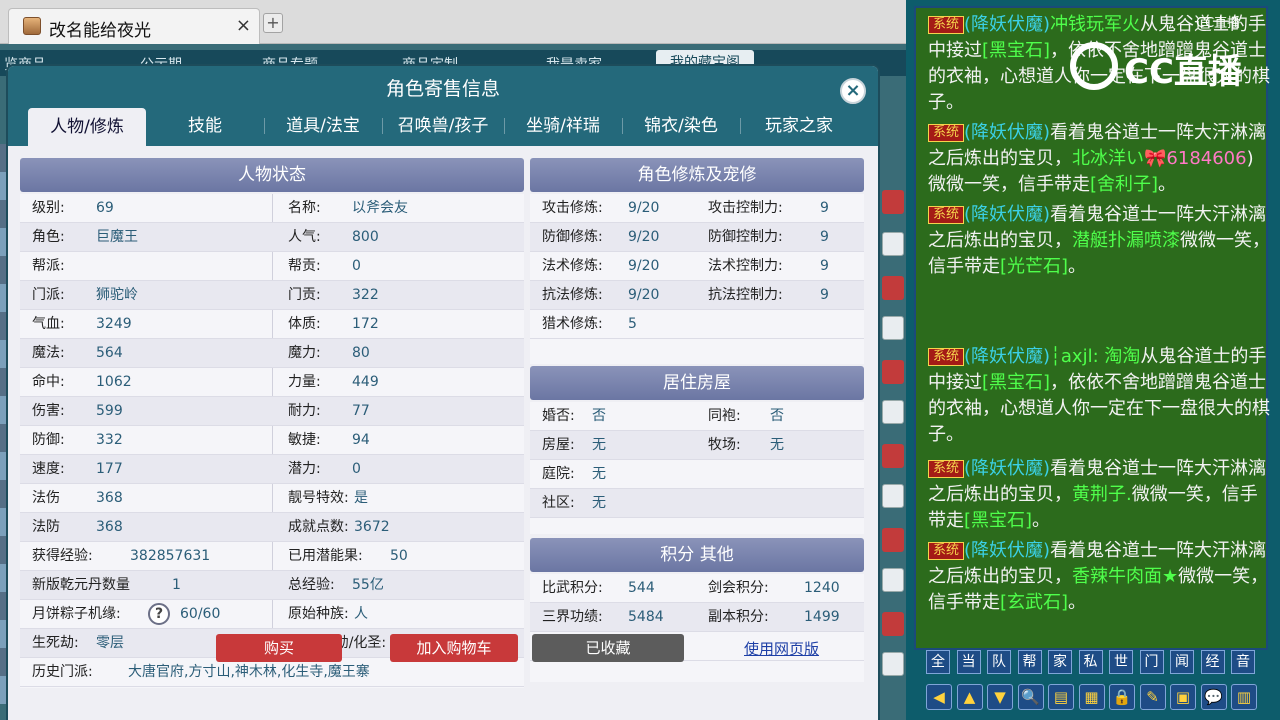 This screenshot has width=1280, height=720. Describe the element at coordinates (87, 127) in the screenshot. I see `tab-character-cultivation: 人物/修炼` at that location.